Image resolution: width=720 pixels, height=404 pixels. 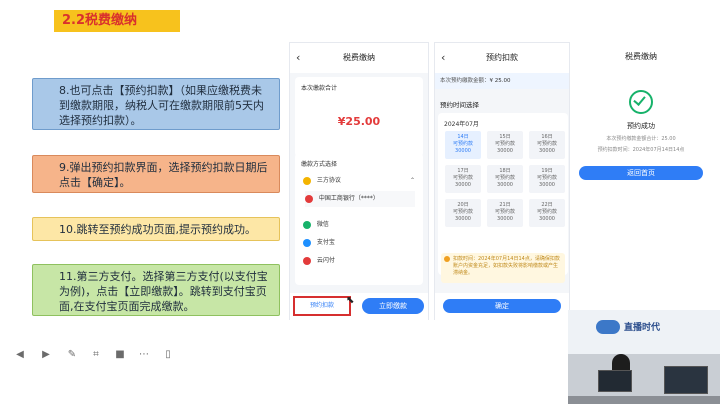 I want to click on date-cell: 18日 可预约款 30000, so click(x=505, y=179).